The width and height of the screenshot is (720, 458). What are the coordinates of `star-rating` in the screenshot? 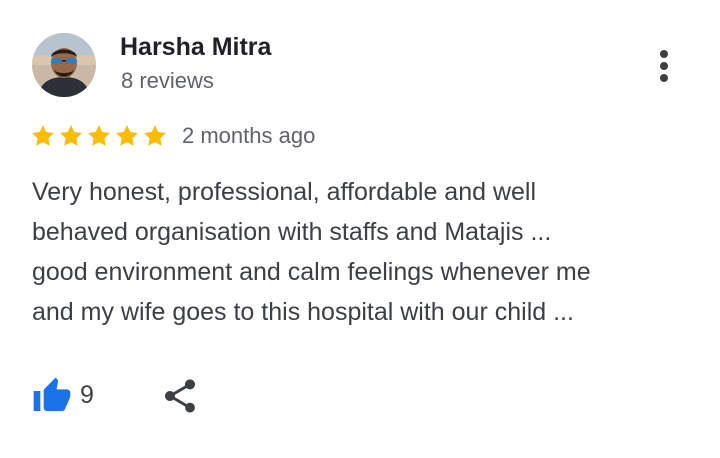 It's located at (100, 136).